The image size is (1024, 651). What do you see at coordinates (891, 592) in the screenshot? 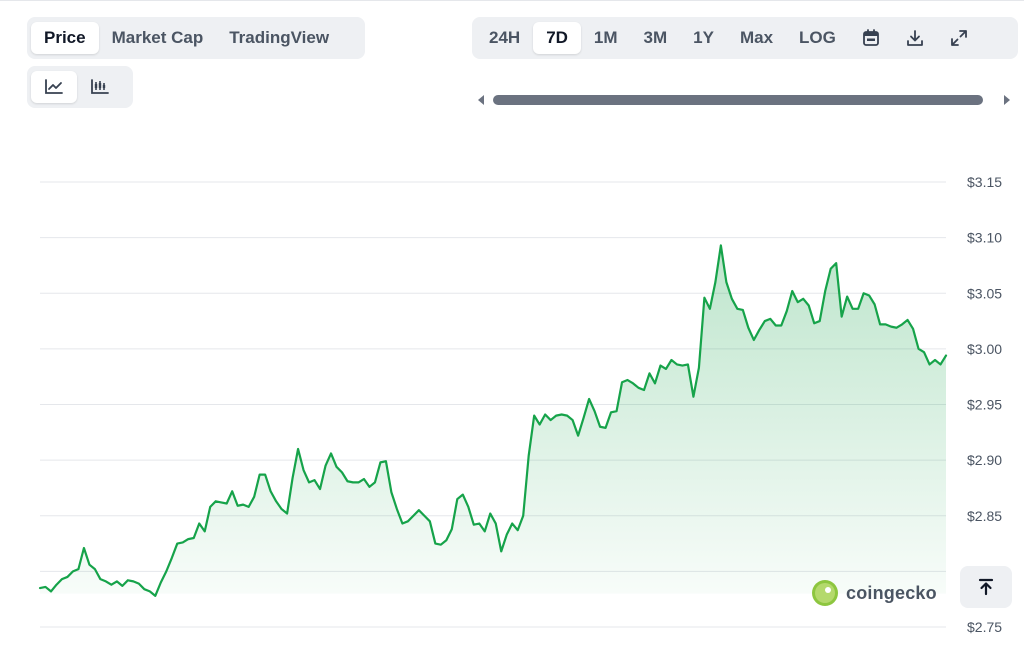
I see `watermark-text: coingecko` at bounding box center [891, 592].